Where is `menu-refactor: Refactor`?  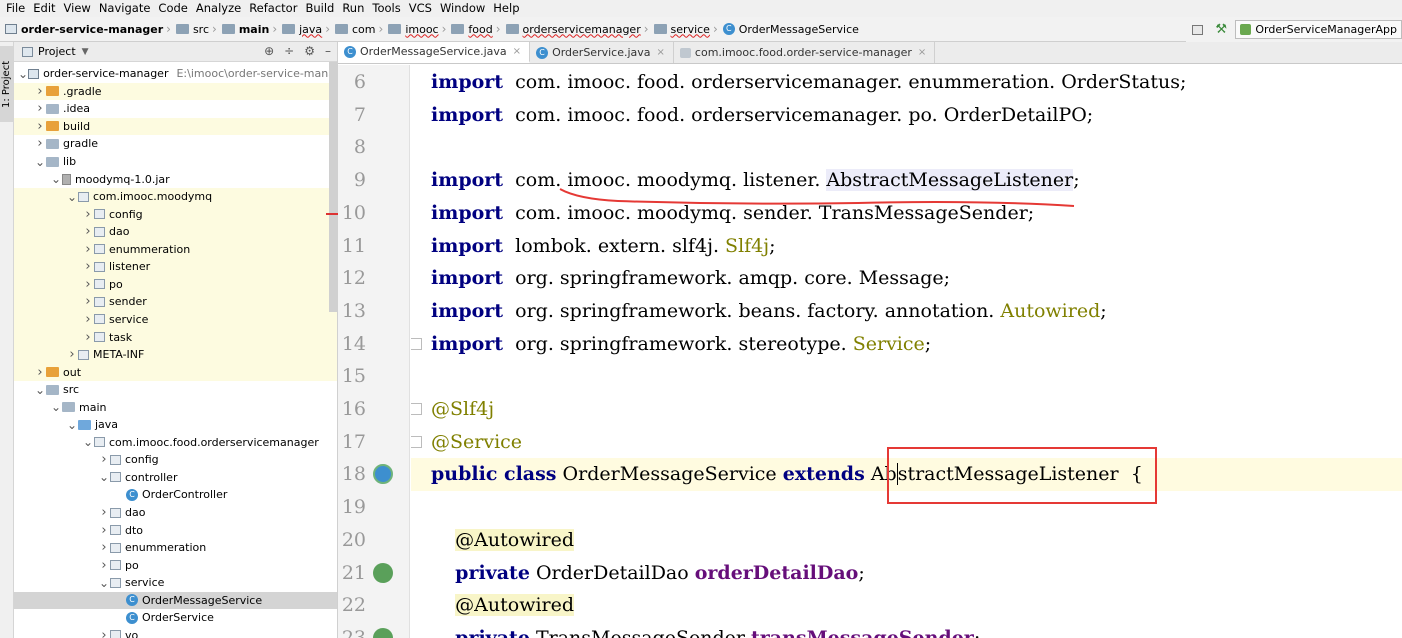 menu-refactor: Refactor is located at coordinates (273, 8).